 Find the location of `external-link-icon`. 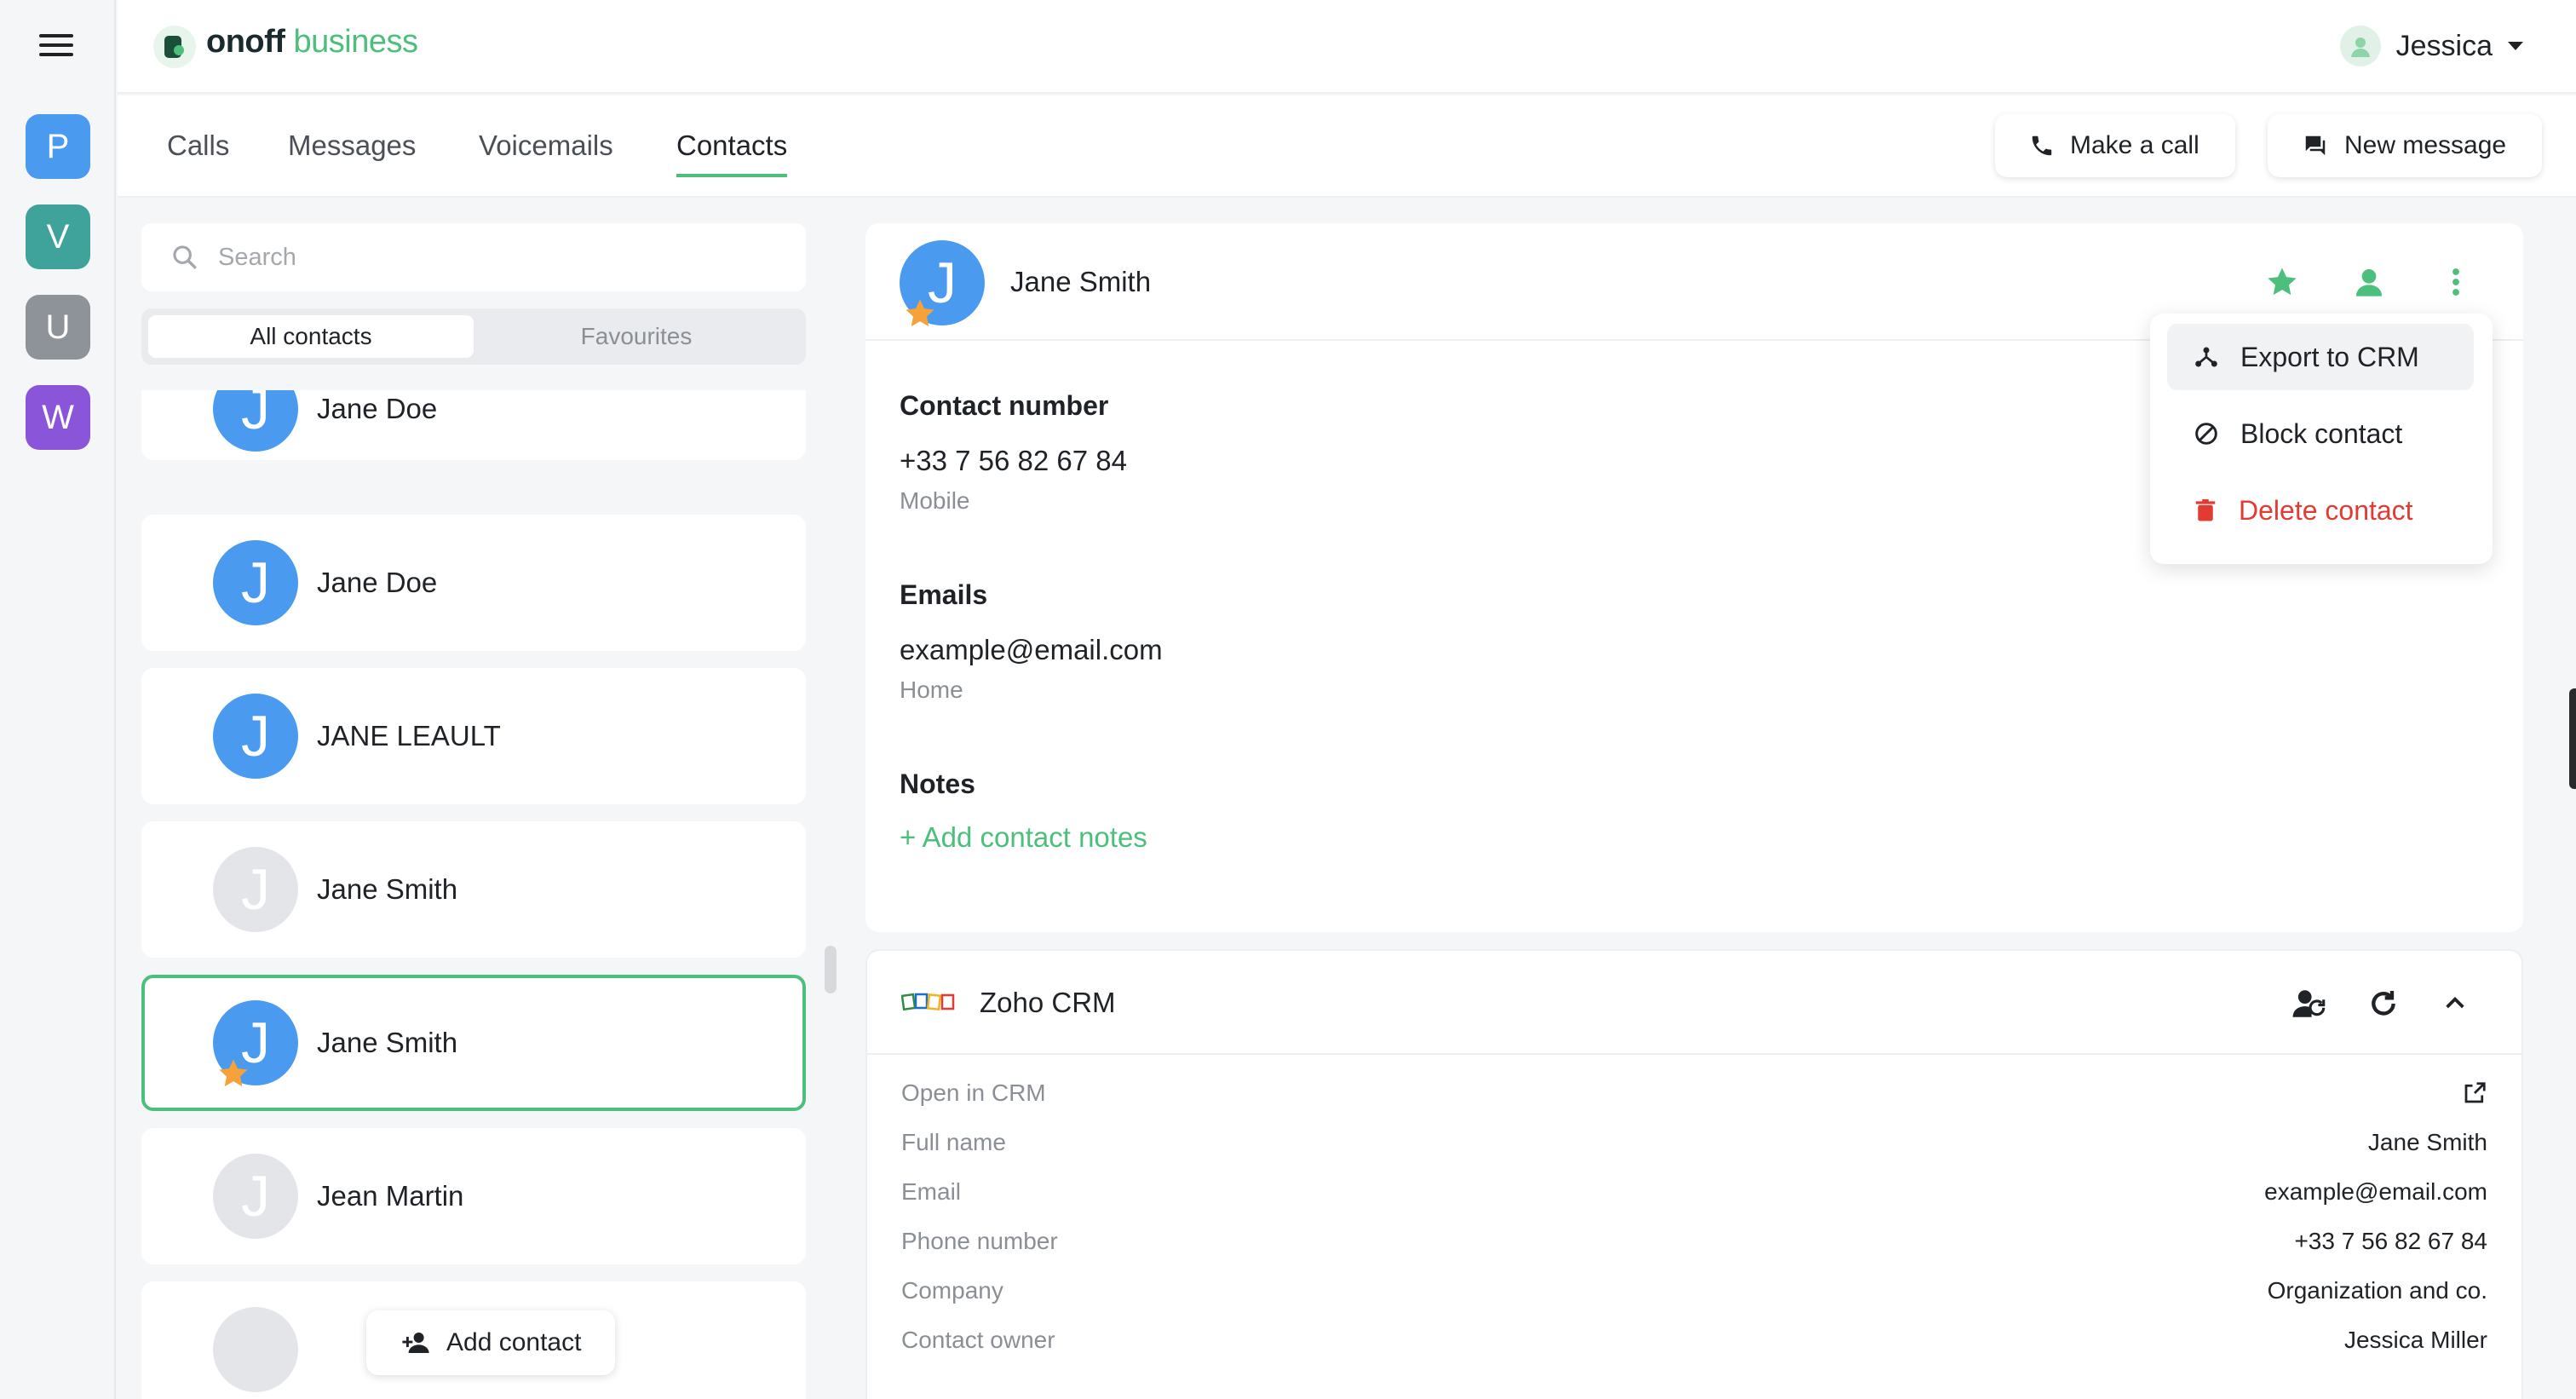

external-link-icon is located at coordinates (2475, 1093).